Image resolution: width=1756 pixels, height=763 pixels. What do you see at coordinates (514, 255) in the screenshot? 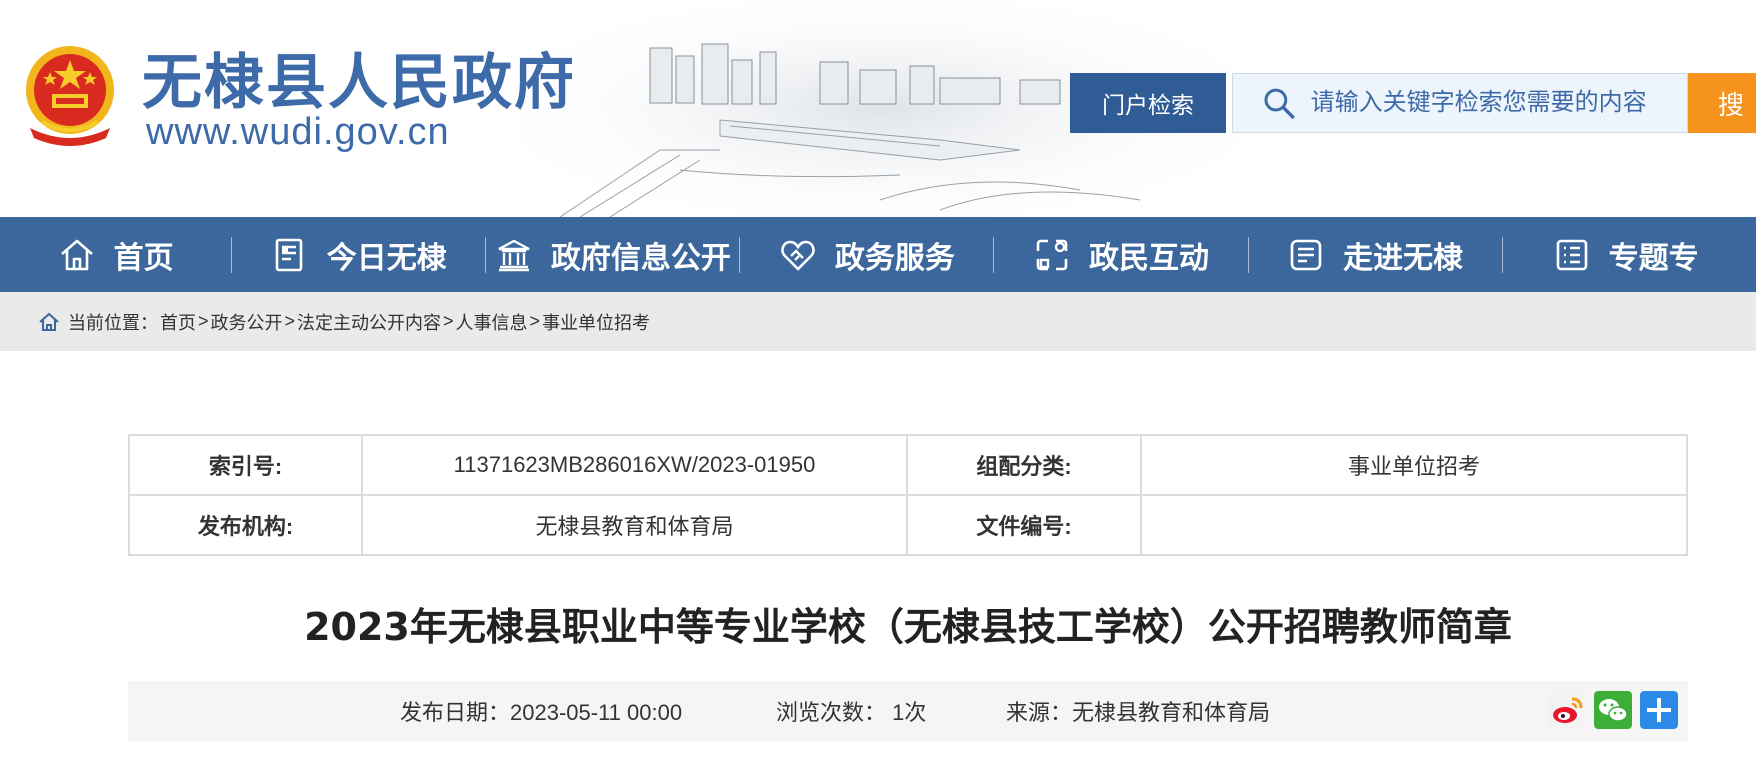
I see `building-icon` at bounding box center [514, 255].